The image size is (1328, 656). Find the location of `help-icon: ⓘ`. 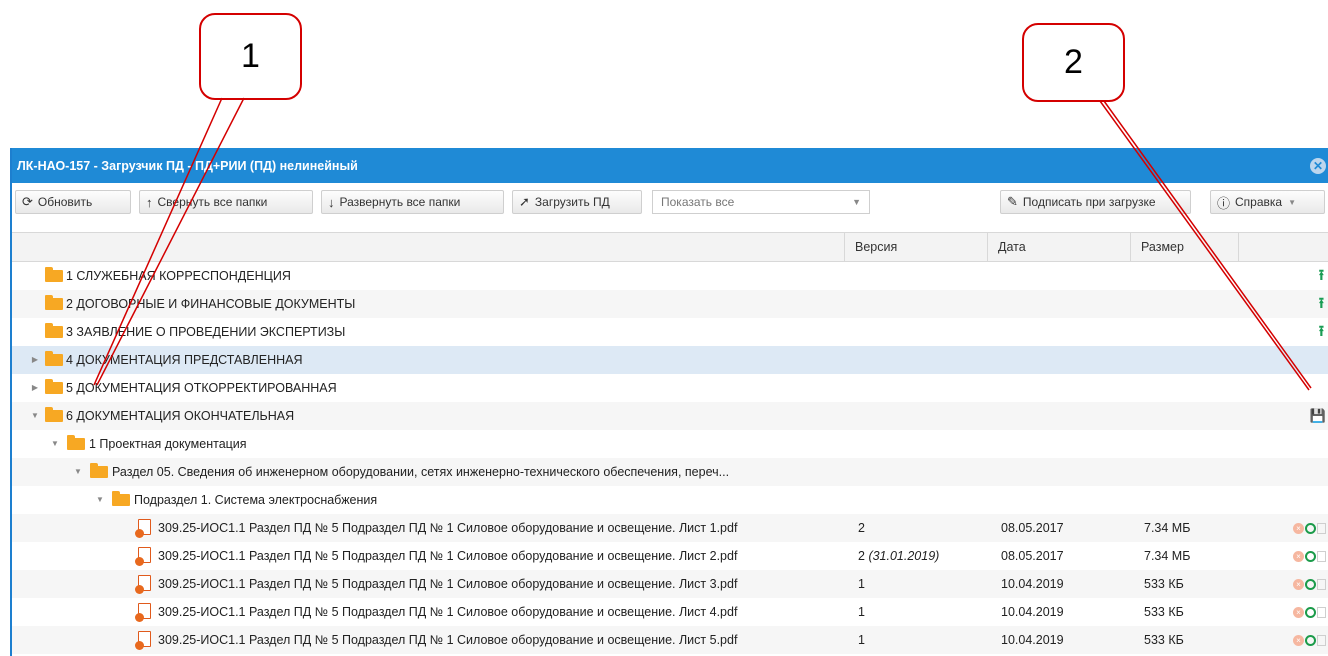

help-icon: ⓘ is located at coordinates (1224, 203).